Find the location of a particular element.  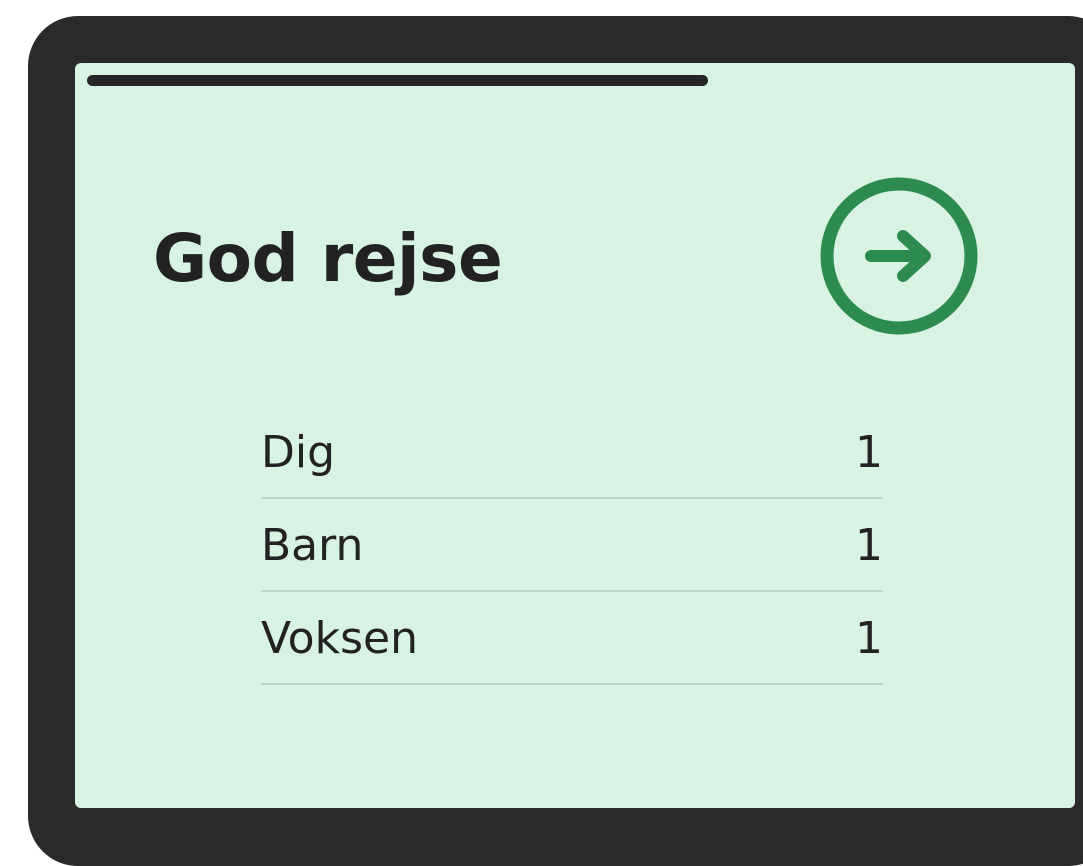

page-title: God rejse is located at coordinates (328, 258).